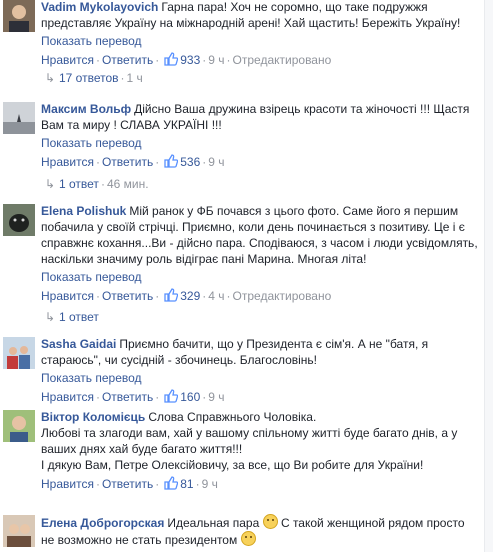  I want to click on comment-author: Максим Вольф, so click(86, 109).